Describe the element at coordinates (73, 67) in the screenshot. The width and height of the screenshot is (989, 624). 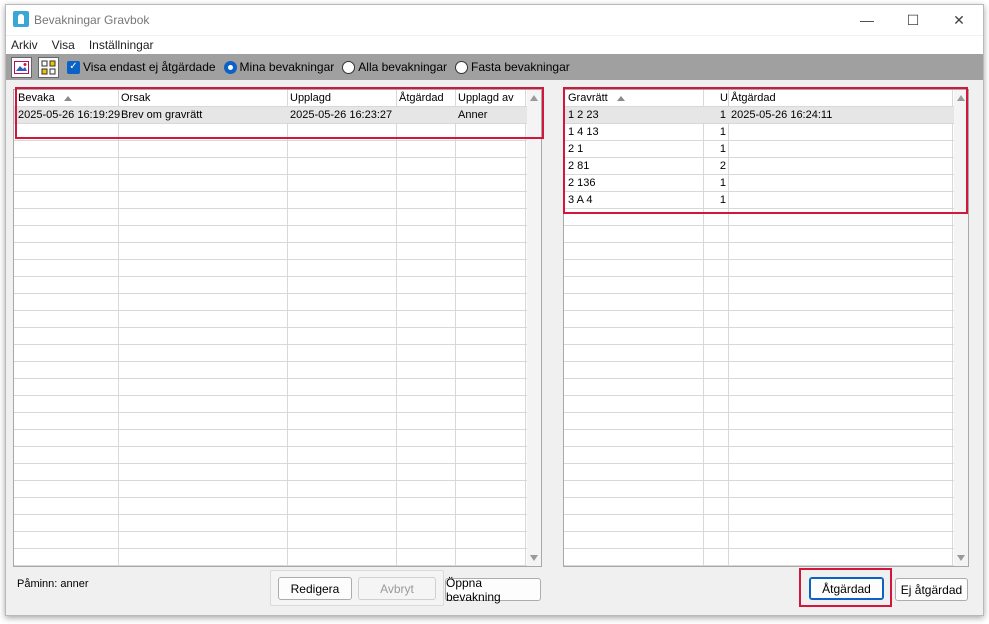
I see `checkmark-icon: ✓` at that location.